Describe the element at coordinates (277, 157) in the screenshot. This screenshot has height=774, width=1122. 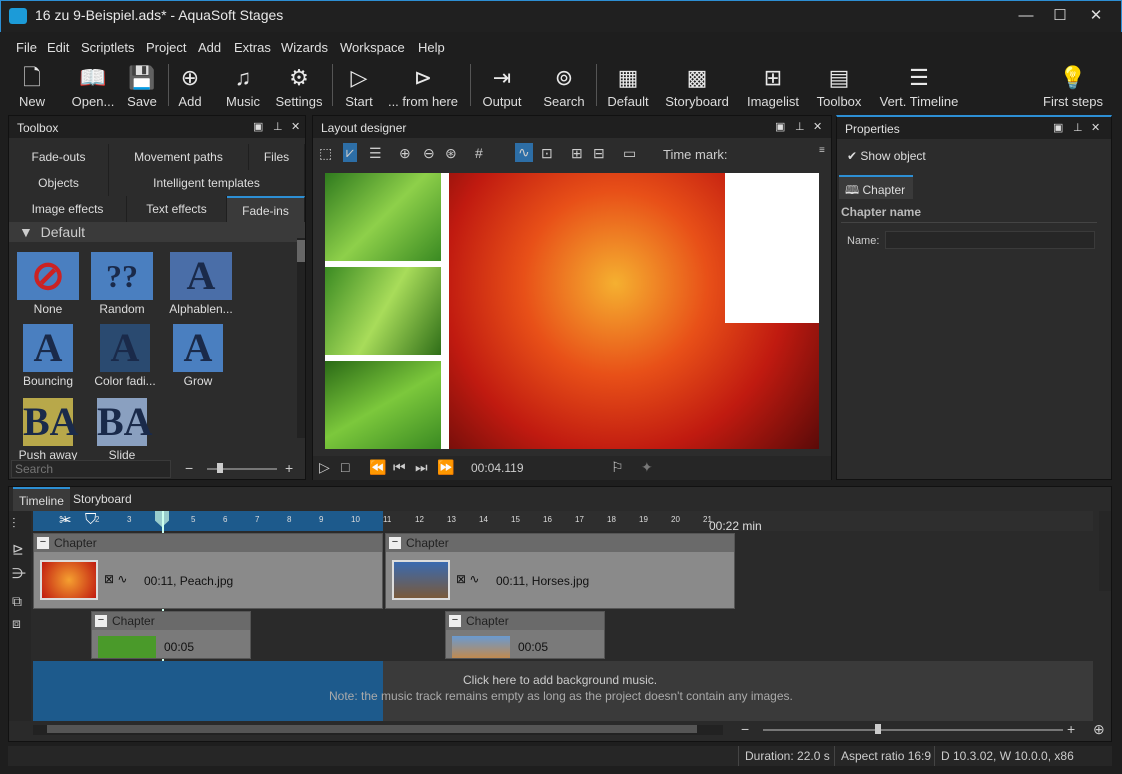
I see `tab-files: Files` at that location.